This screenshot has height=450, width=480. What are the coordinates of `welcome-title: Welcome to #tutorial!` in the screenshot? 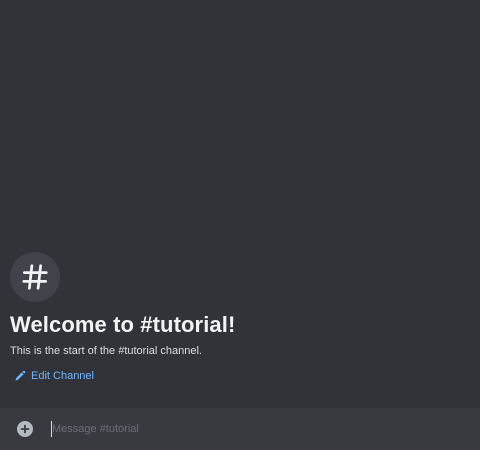 It's located at (123, 324).